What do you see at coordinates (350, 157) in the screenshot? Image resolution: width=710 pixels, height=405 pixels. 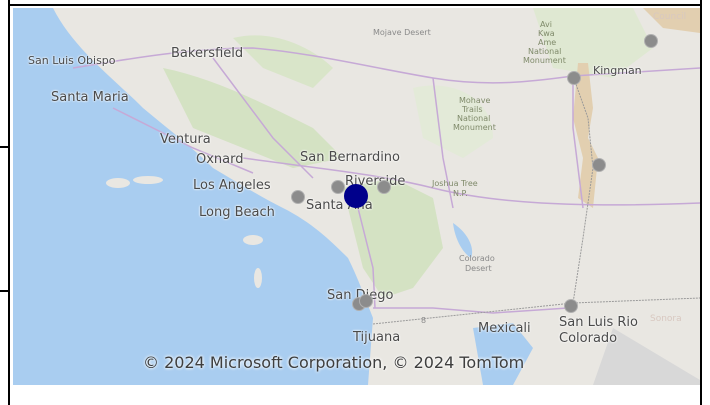 I see `label-san-bernardino: San Bernardino` at bounding box center [350, 157].